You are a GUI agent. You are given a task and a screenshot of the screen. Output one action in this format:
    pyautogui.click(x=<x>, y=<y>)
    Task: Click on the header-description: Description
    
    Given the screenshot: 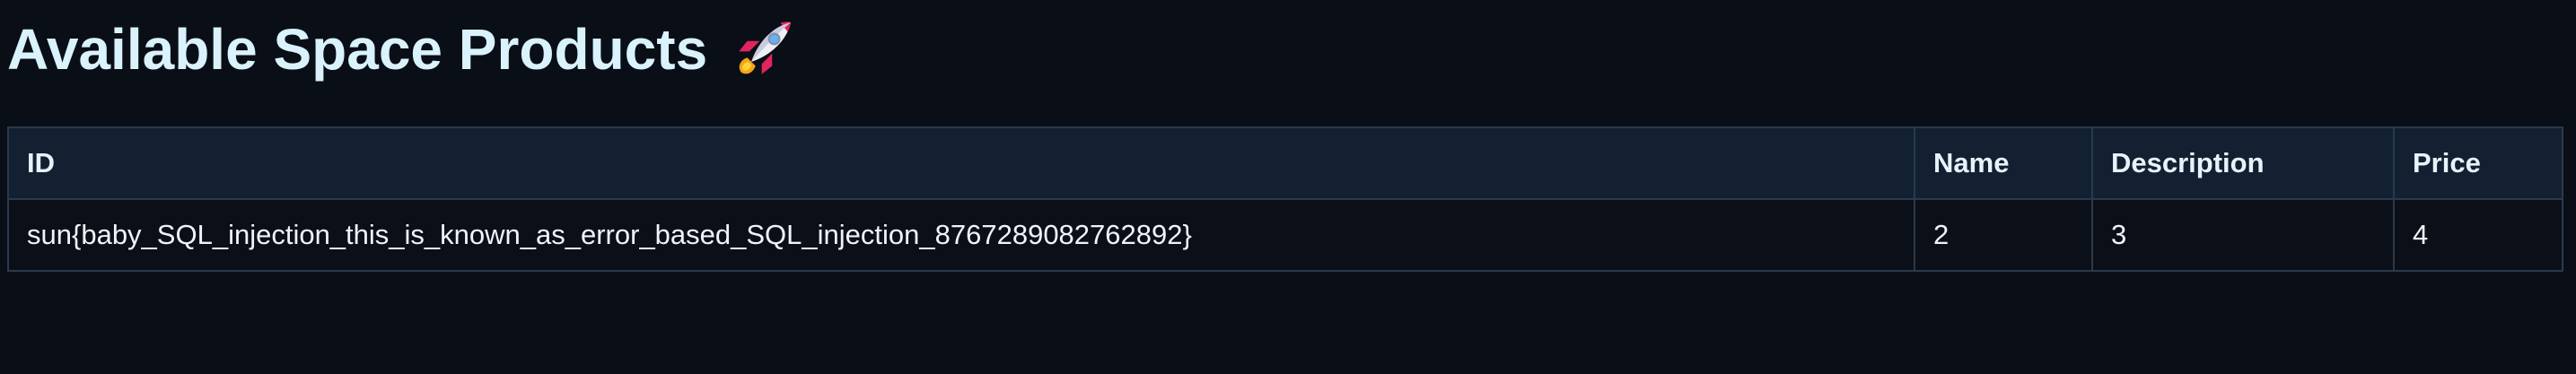 What is the action you would take?
    pyautogui.click(x=2243, y=163)
    